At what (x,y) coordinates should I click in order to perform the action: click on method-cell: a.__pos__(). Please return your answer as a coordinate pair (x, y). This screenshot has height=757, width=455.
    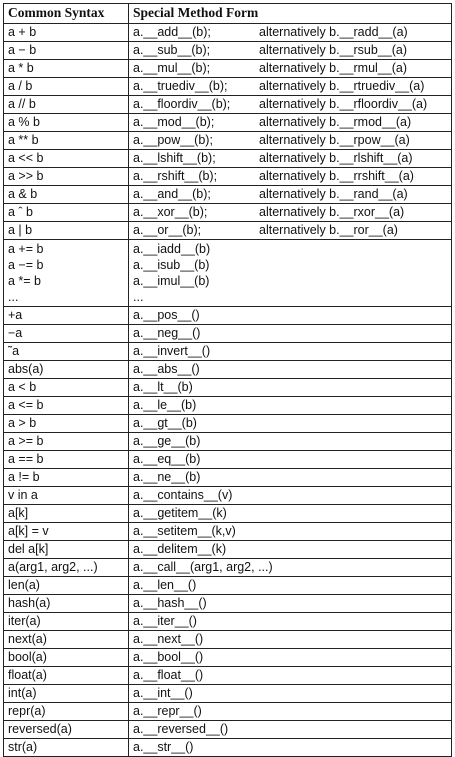
    Looking at the image, I should click on (290, 315).